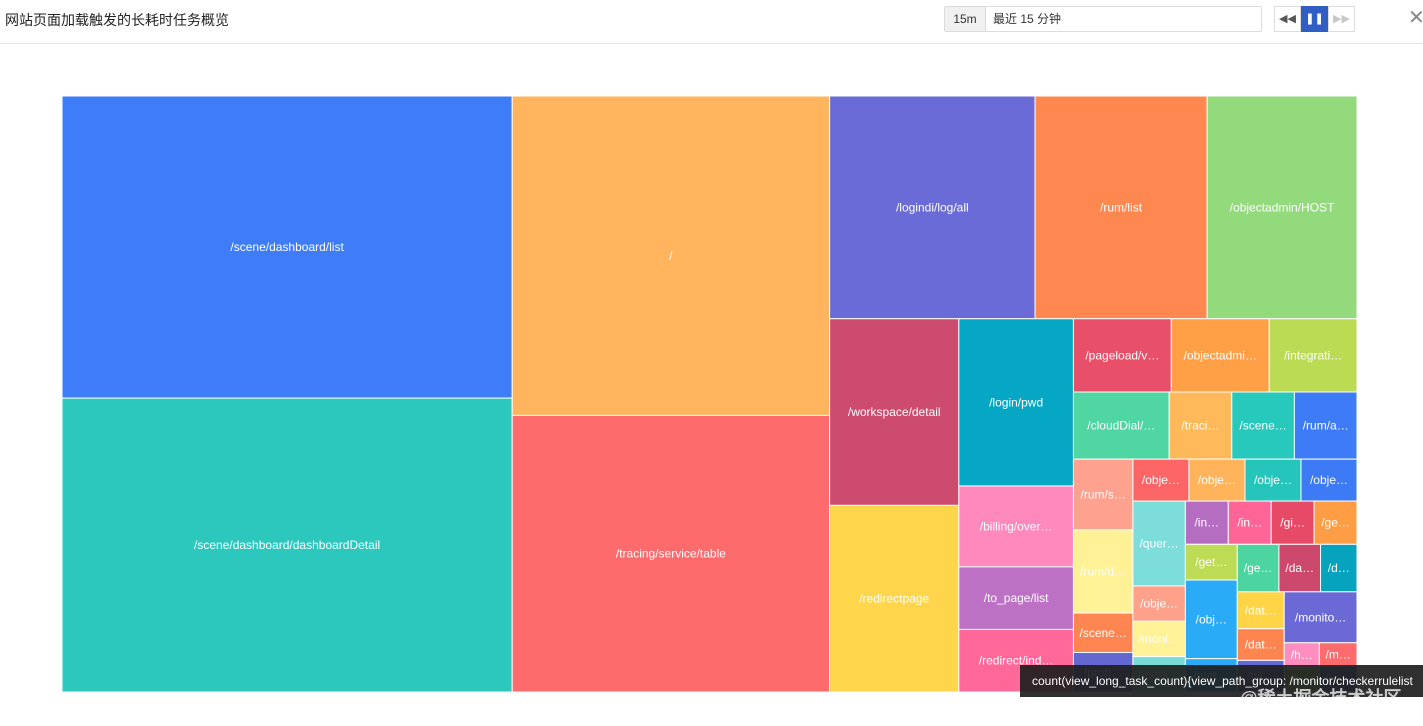  I want to click on watermark: @稀土掘金技术社区, so click(1321, 698).